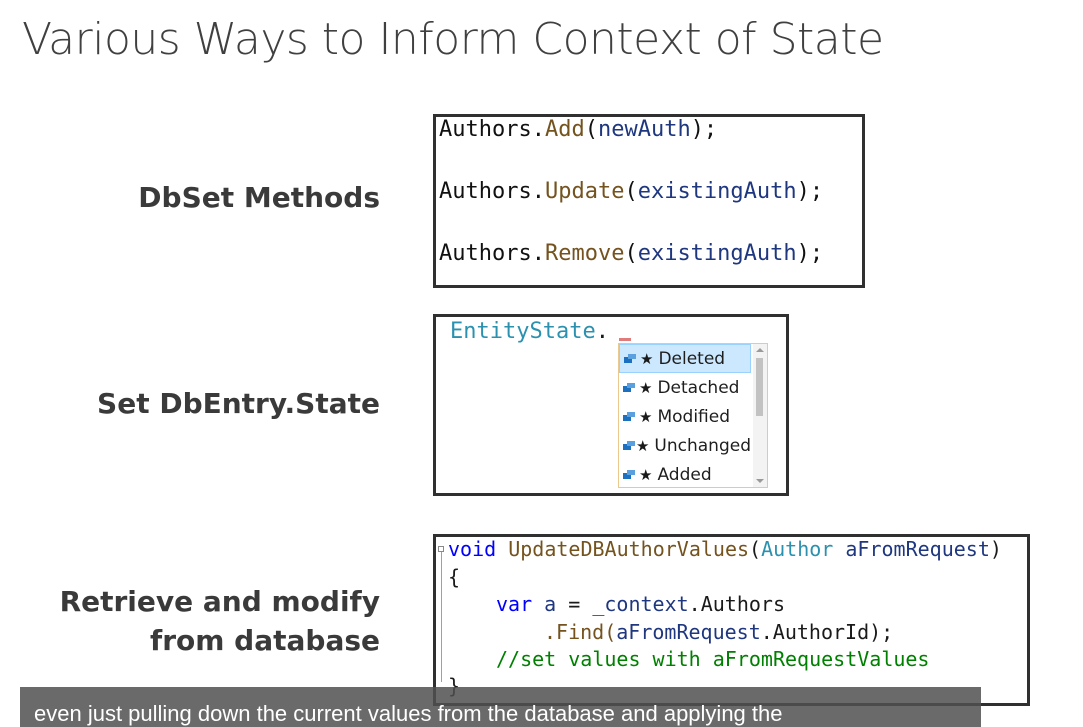  I want to click on intellisense-item-detached: ★ Detached, so click(685, 387).